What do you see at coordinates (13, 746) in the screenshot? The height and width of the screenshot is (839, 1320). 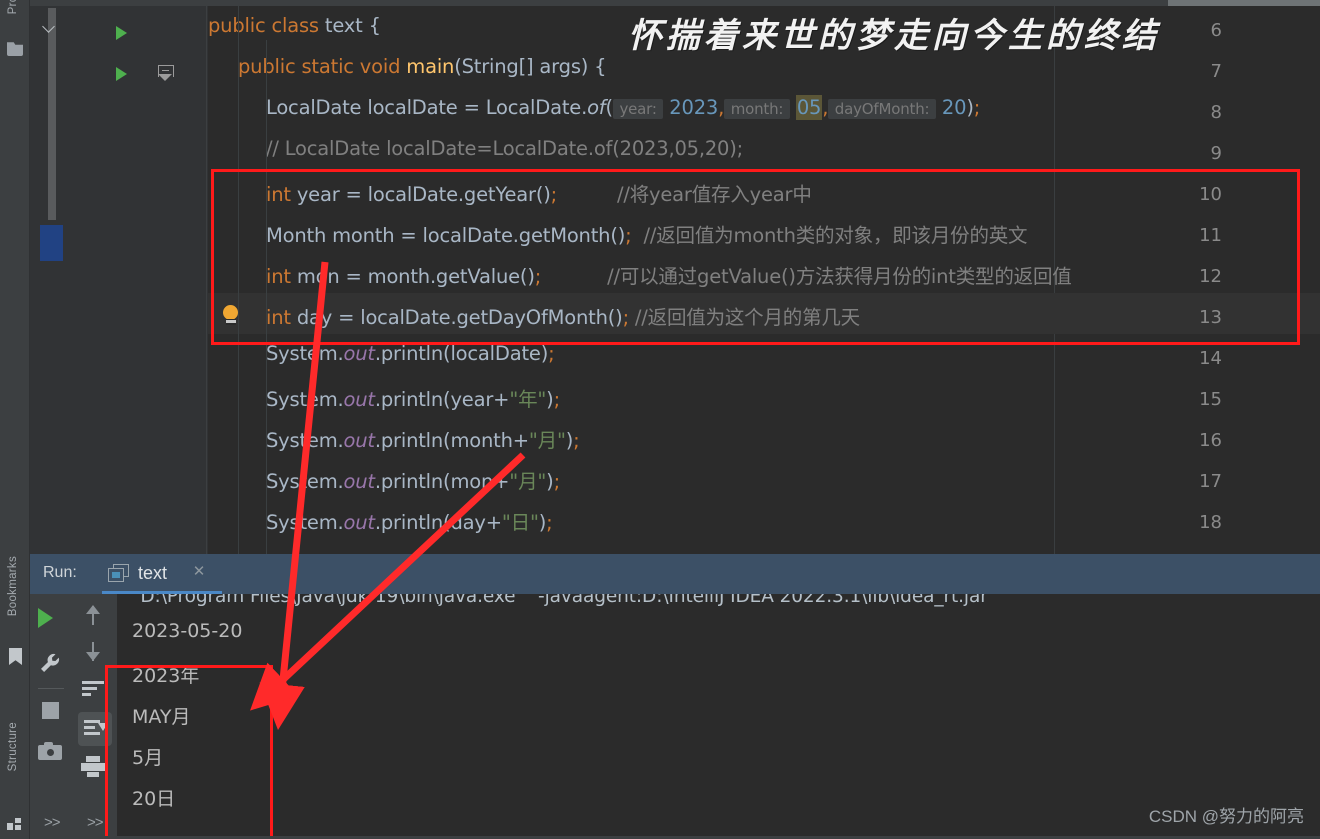 I see `sidebar-item-structure: Structure` at bounding box center [13, 746].